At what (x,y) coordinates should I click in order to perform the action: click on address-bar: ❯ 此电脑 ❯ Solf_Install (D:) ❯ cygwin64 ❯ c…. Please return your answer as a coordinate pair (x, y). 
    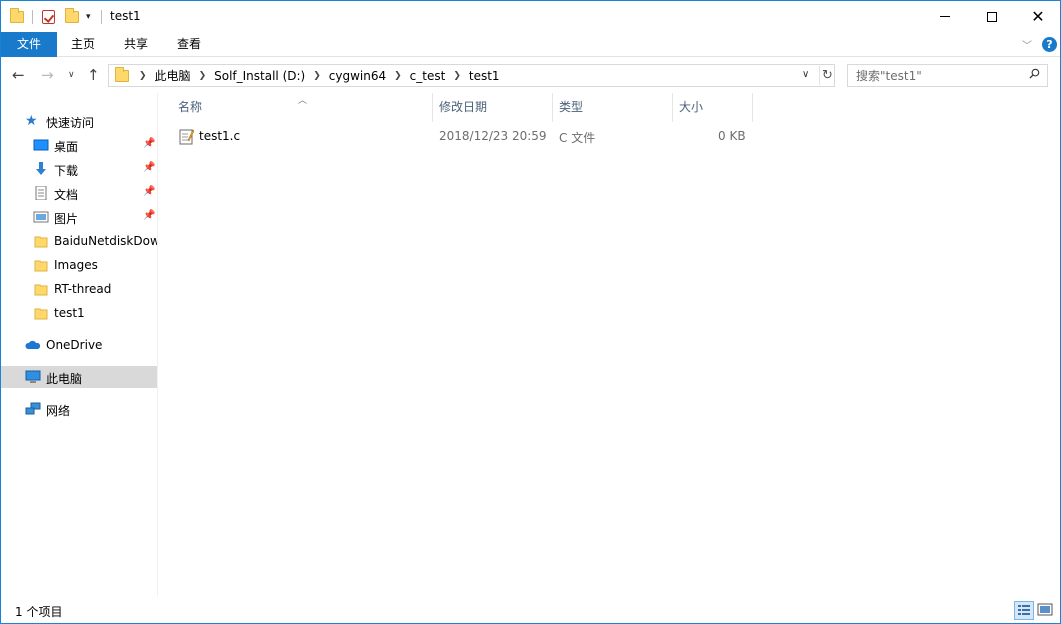
    Looking at the image, I should click on (471, 75).